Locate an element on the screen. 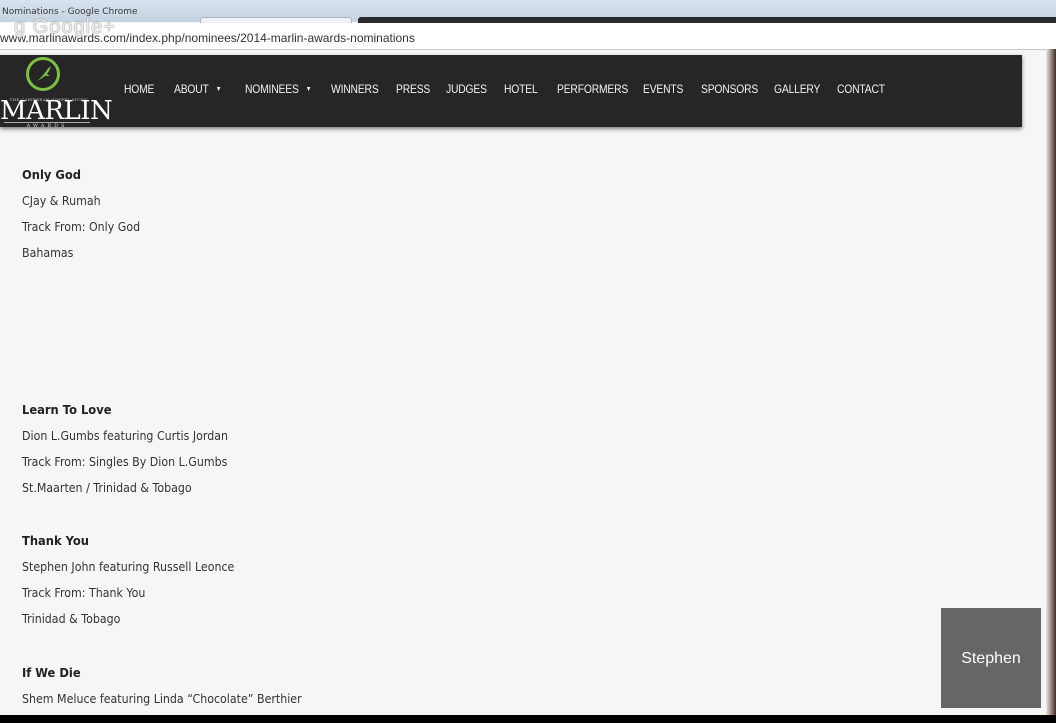 The width and height of the screenshot is (1056, 723). nomination-artist: Stephen John featuring Russell Leonce is located at coordinates (128, 567).